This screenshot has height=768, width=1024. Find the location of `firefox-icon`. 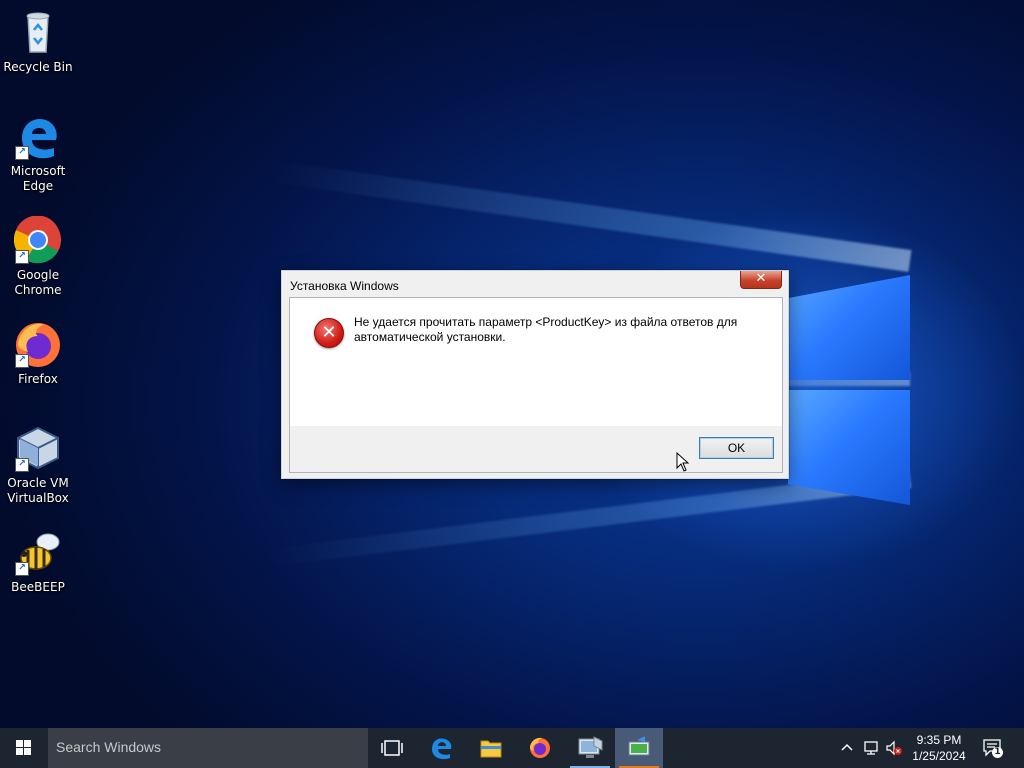

firefox-icon is located at coordinates (540, 747).